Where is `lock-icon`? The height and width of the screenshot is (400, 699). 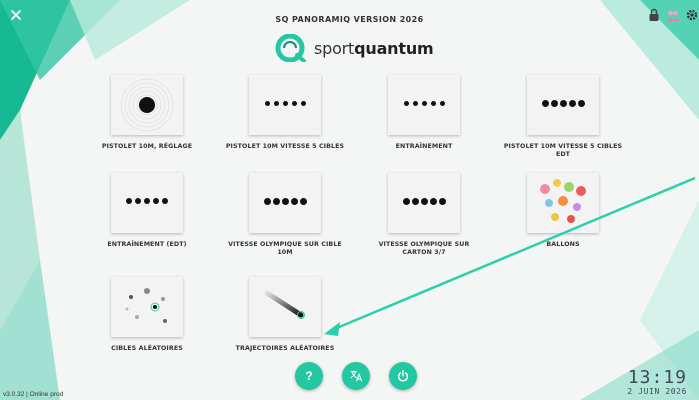 lock-icon is located at coordinates (654, 15).